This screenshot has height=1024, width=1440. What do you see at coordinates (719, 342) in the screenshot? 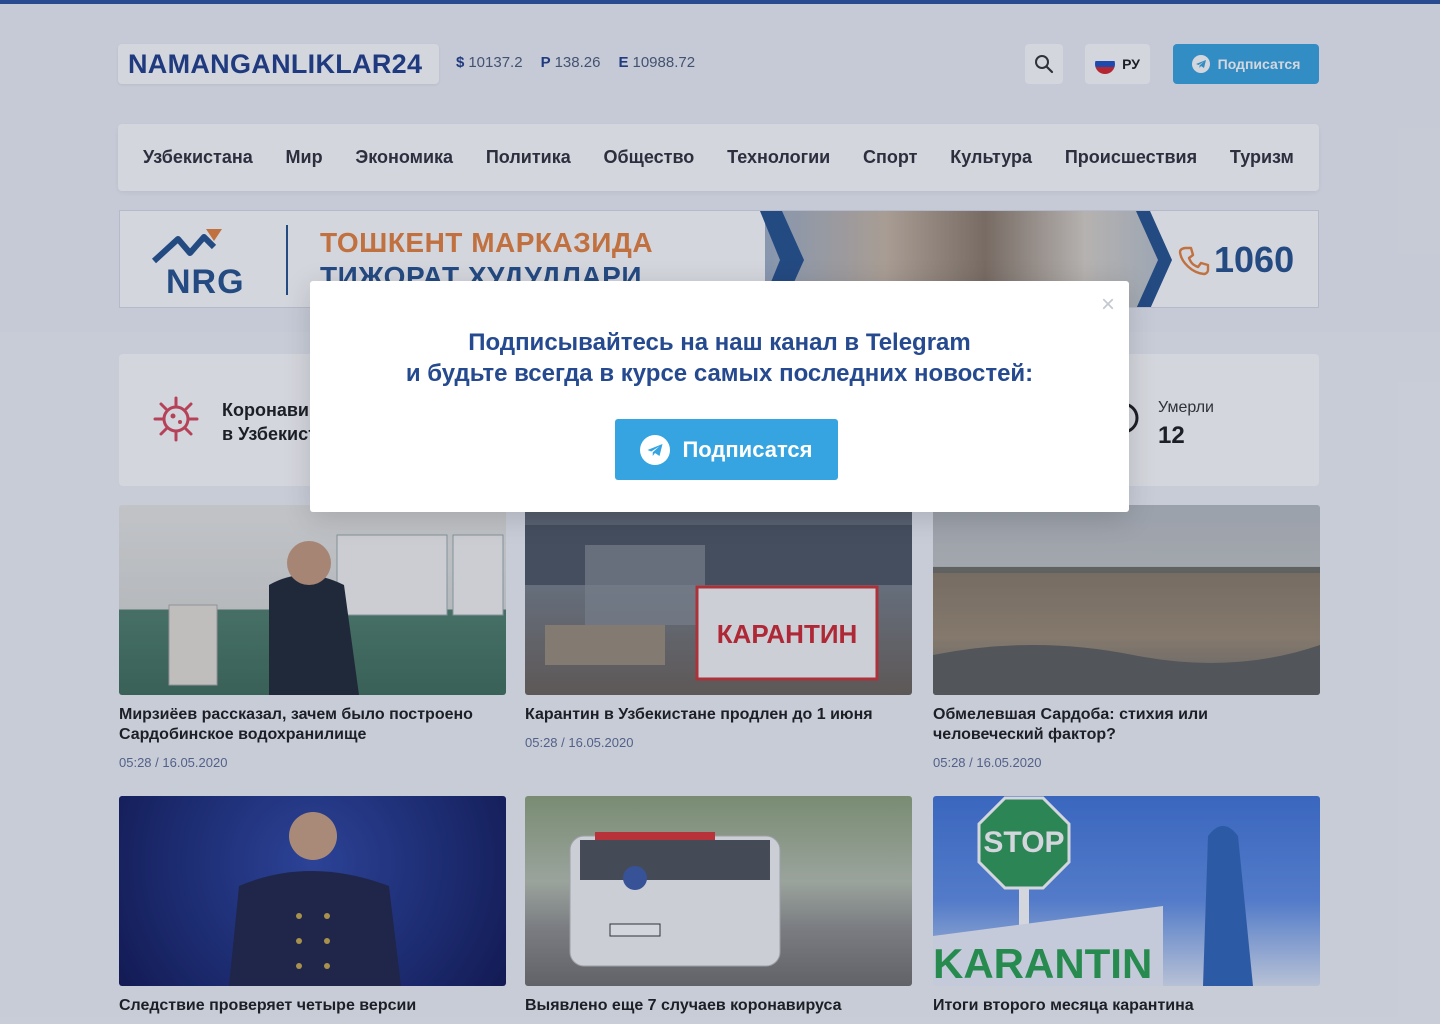
I see `modal-message-line-1: Подписывайтесь на наш канал в Telegram` at bounding box center [719, 342].